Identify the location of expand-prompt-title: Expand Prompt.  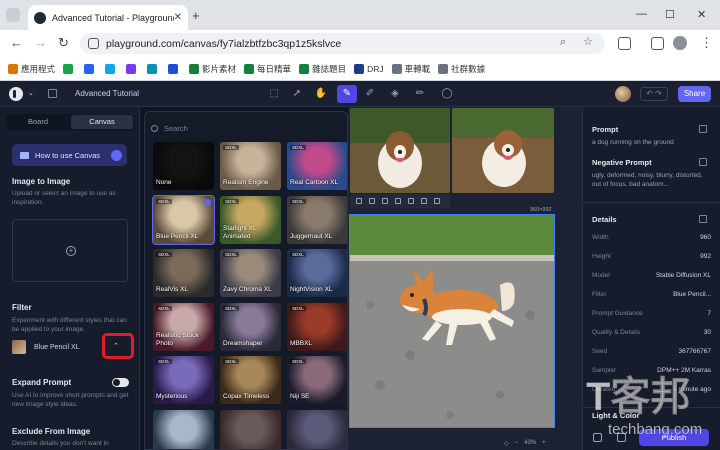
(42, 382).